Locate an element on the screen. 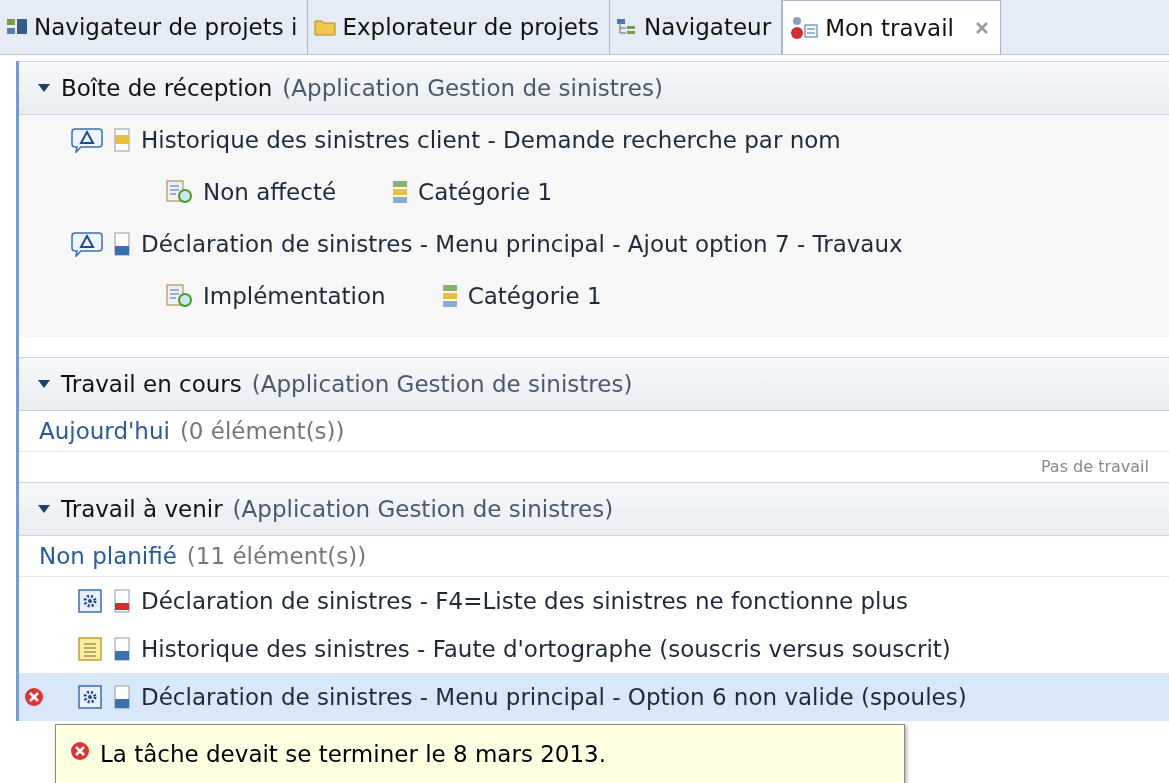 The height and width of the screenshot is (783, 1169). item-count: (0 élément(s)) is located at coordinates (262, 431).